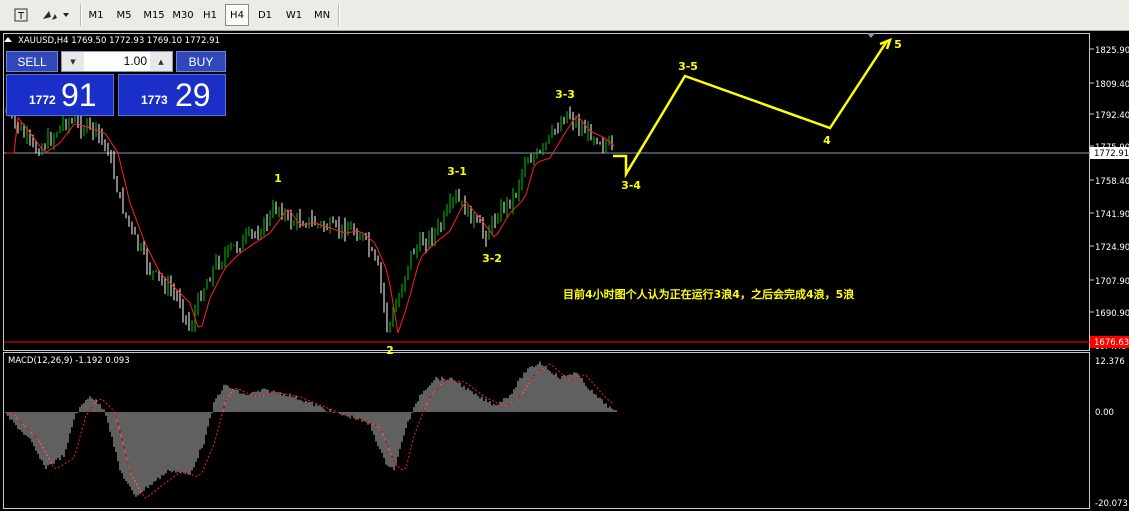 Image resolution: width=1129 pixels, height=511 pixels. I want to click on price-label: 1741.90, so click(1112, 215).